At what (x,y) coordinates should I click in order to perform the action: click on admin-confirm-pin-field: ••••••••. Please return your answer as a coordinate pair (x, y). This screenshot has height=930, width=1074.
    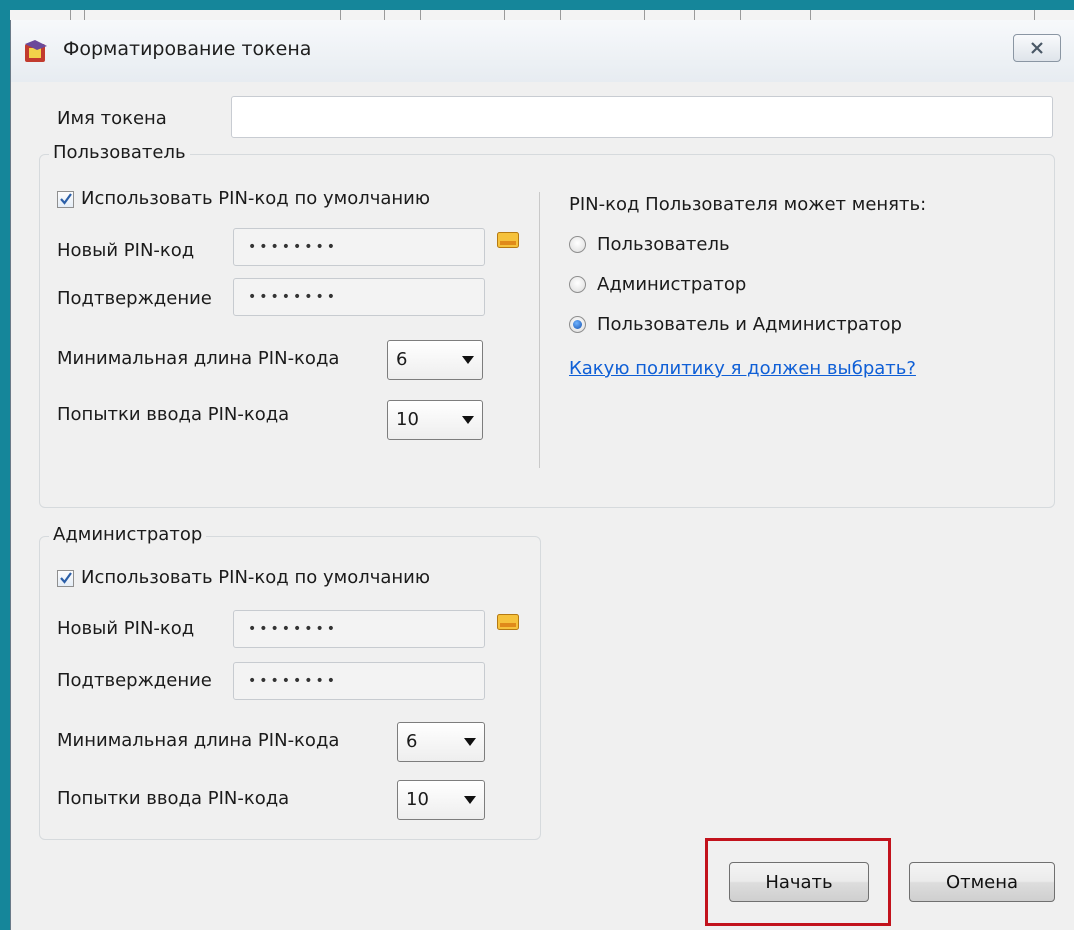
    Looking at the image, I should click on (359, 681).